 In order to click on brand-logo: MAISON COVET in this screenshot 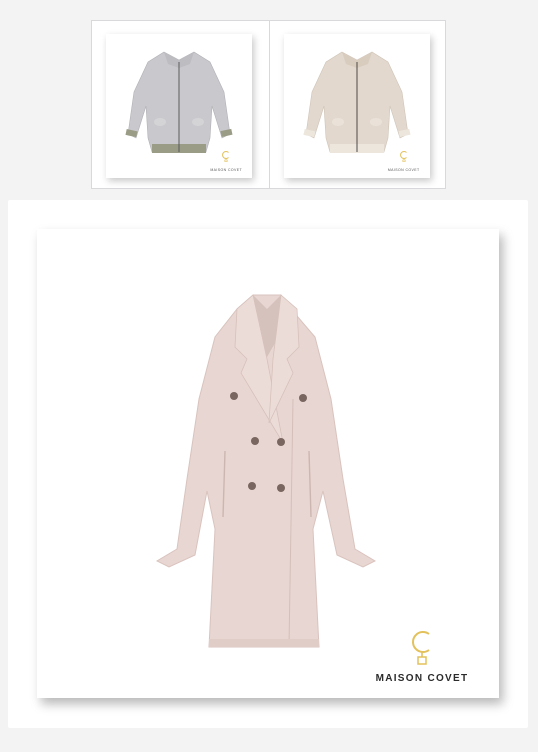, I will do `click(422, 655)`.